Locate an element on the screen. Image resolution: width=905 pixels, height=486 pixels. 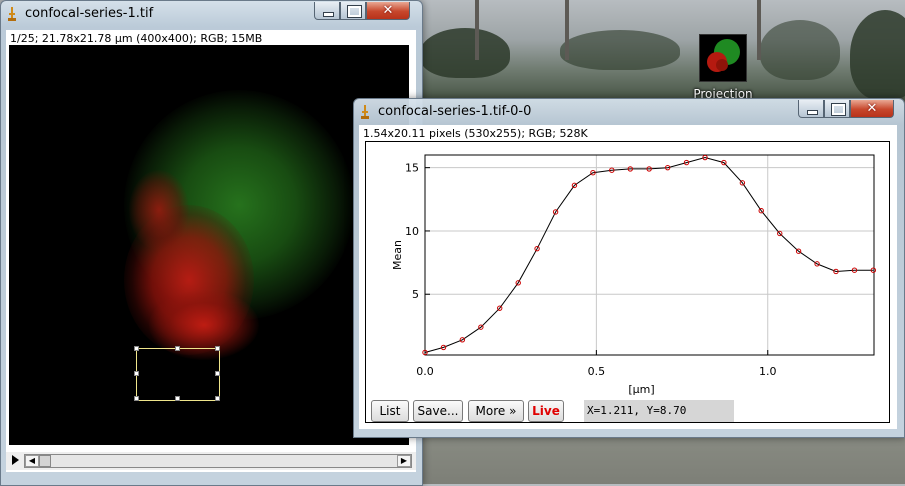
cursor-coordinates: X=1.211, Y=8.70 is located at coordinates (659, 411).